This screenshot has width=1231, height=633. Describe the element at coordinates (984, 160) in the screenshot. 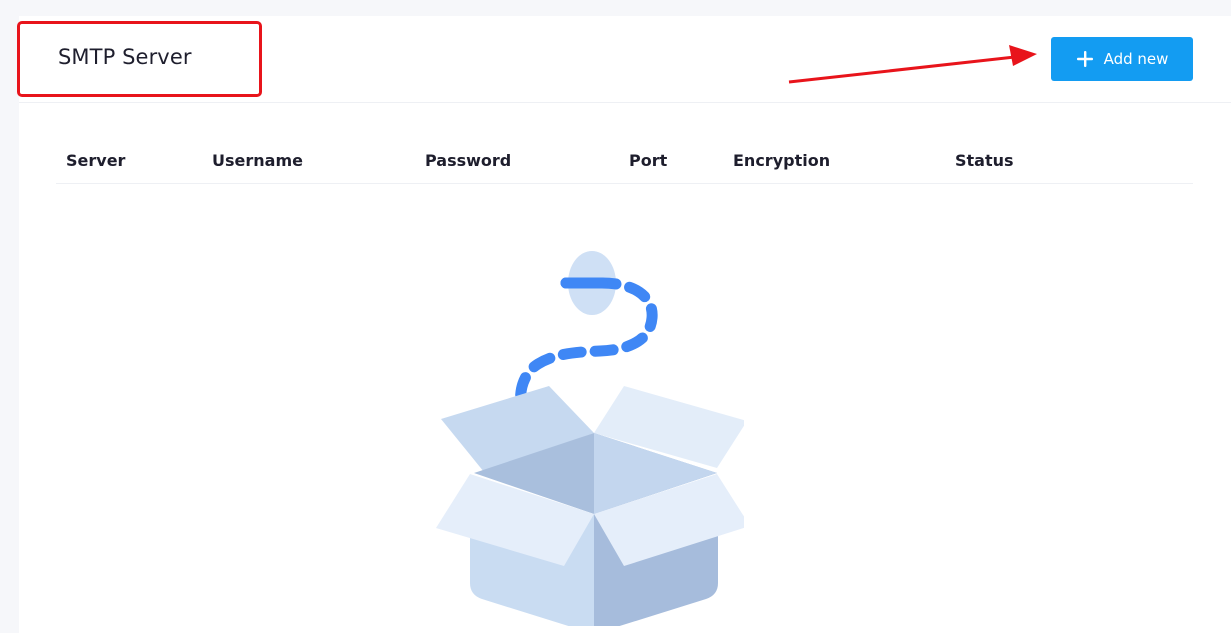

I see `column-header-status: Status` at that location.